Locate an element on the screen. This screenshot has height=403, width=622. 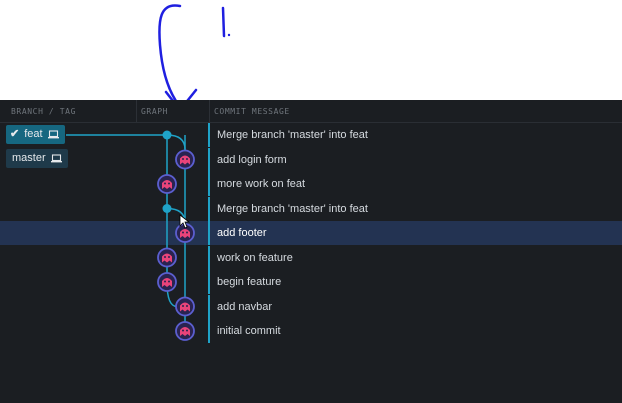
commit-row: initial commit is located at coordinates (311, 331).